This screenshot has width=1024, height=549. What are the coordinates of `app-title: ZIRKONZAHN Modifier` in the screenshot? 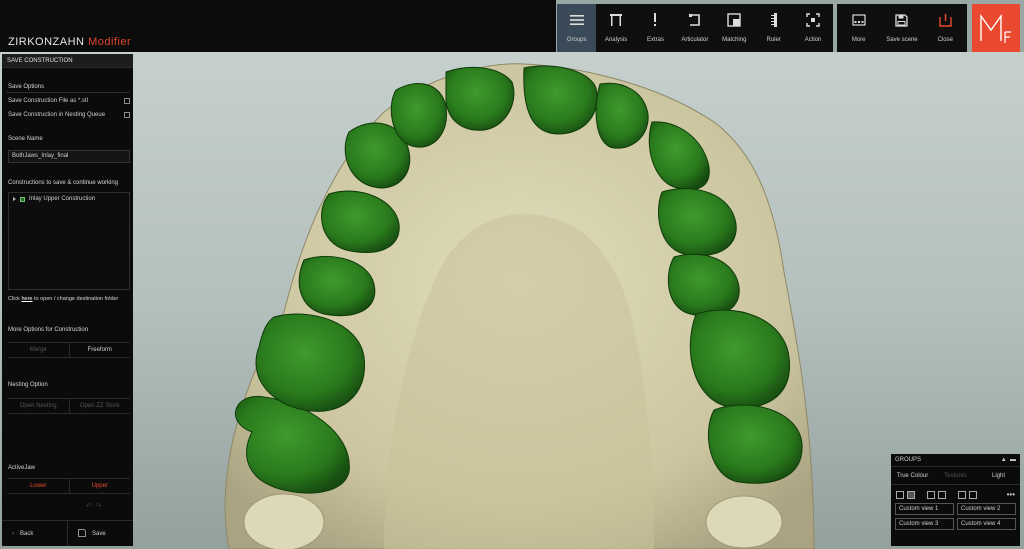 It's located at (69, 42).